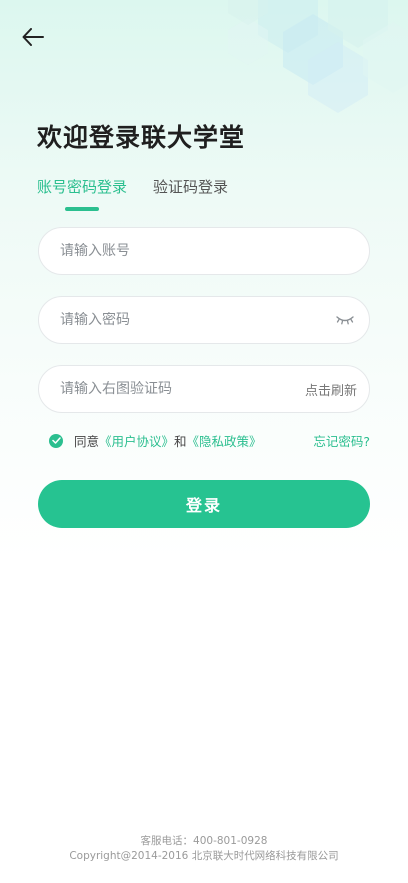 The height and width of the screenshot is (883, 408). I want to click on password-input, so click(197, 320).